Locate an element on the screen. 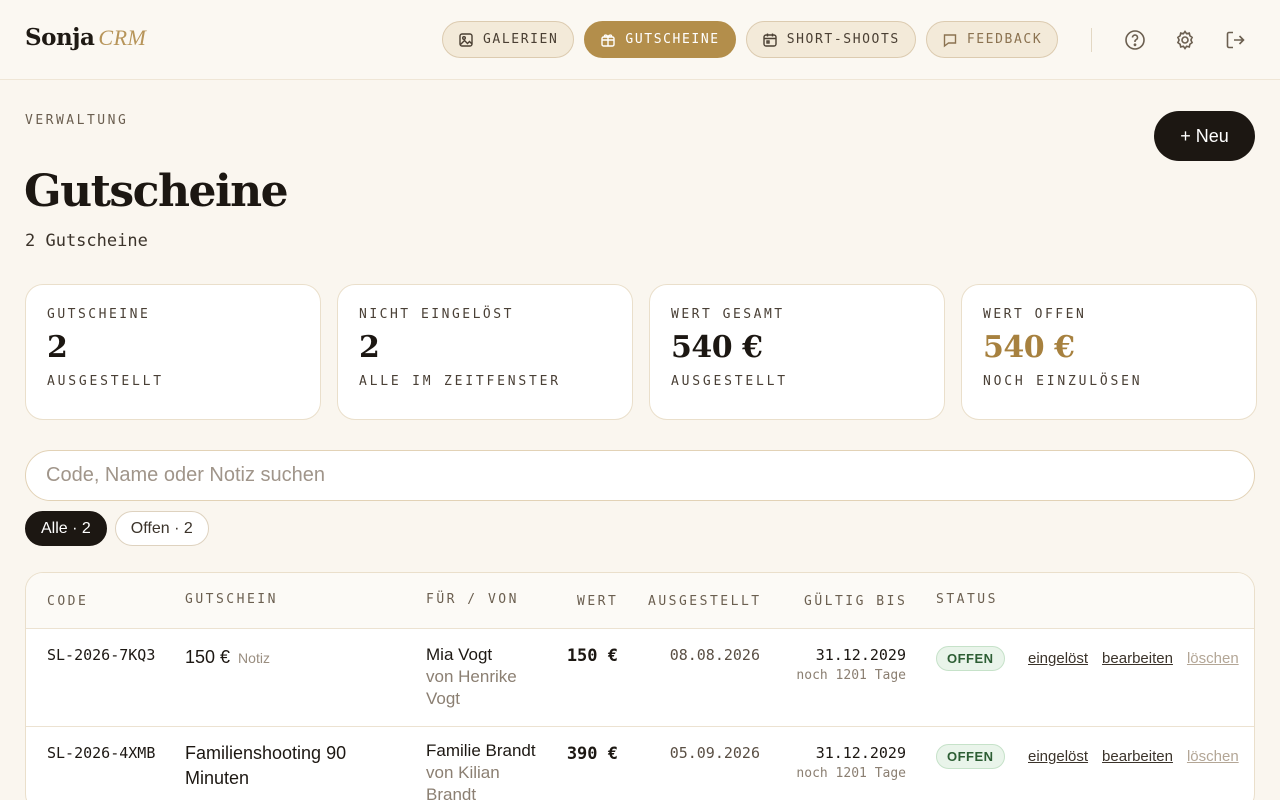 Image resolution: width=1280 pixels, height=800 pixels. image-icon is located at coordinates (466, 40).